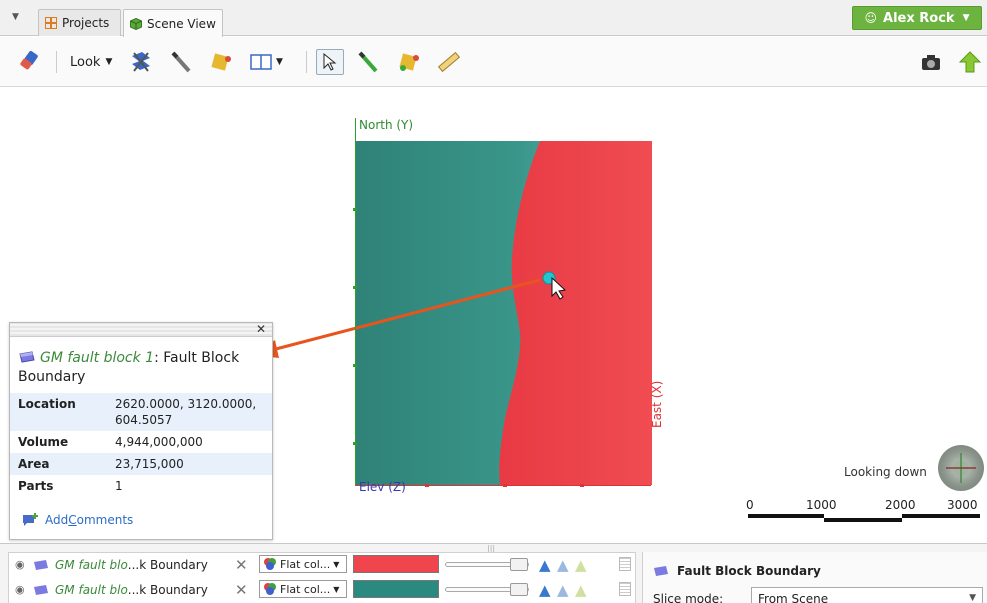 The height and width of the screenshot is (603, 987). Describe the element at coordinates (141, 329) in the screenshot. I see `popup-drag-handle: ✕` at that location.